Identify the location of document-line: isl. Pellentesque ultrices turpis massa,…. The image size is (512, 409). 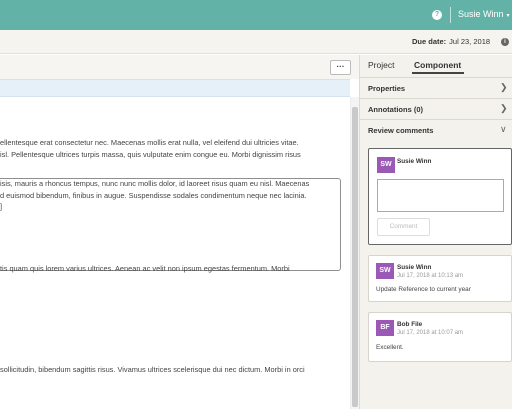
(150, 154).